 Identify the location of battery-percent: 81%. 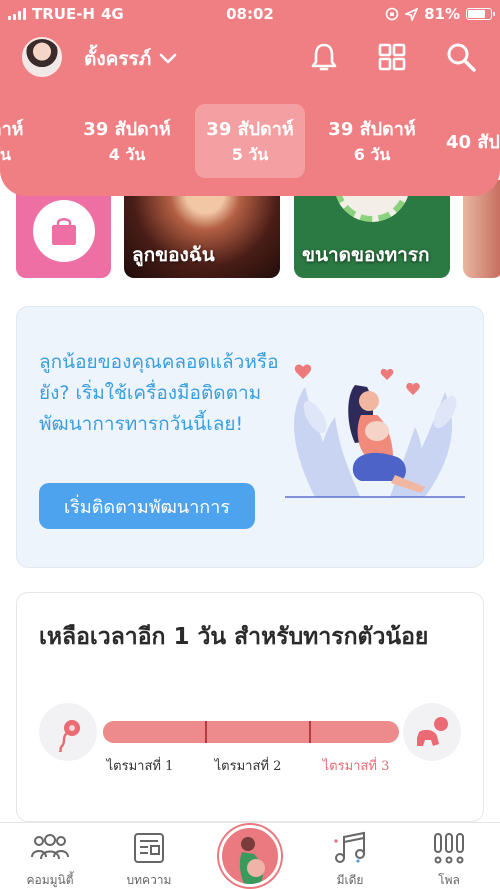
(442, 14).